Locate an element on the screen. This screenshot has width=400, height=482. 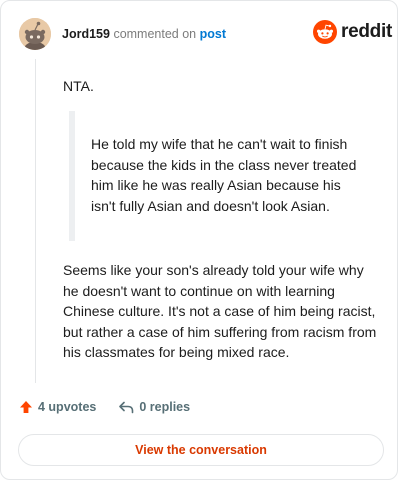
reply-count: 0 replies is located at coordinates (165, 407).